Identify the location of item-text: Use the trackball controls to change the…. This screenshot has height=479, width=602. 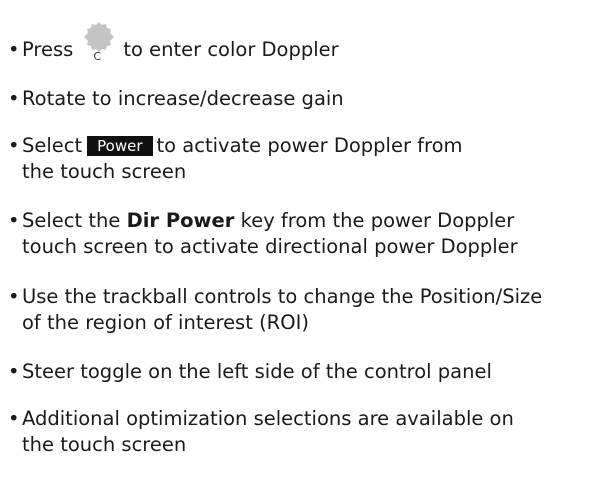
(282, 309).